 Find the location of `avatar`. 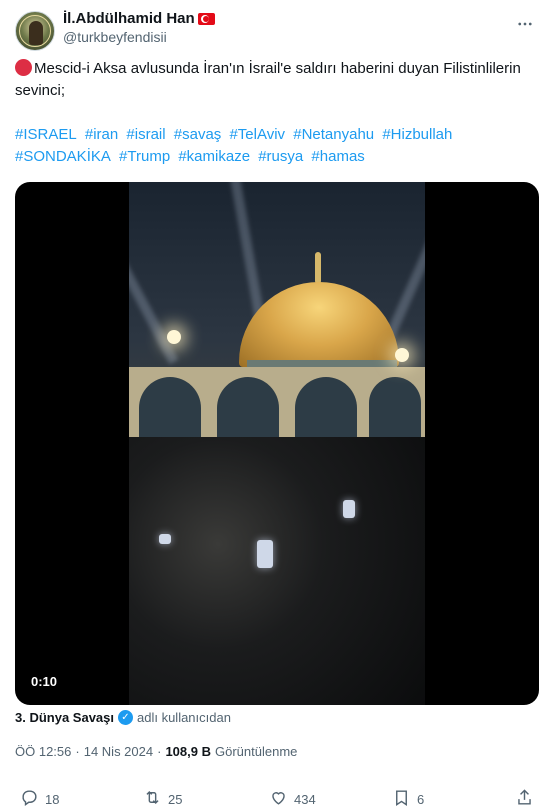

avatar is located at coordinates (35, 31).